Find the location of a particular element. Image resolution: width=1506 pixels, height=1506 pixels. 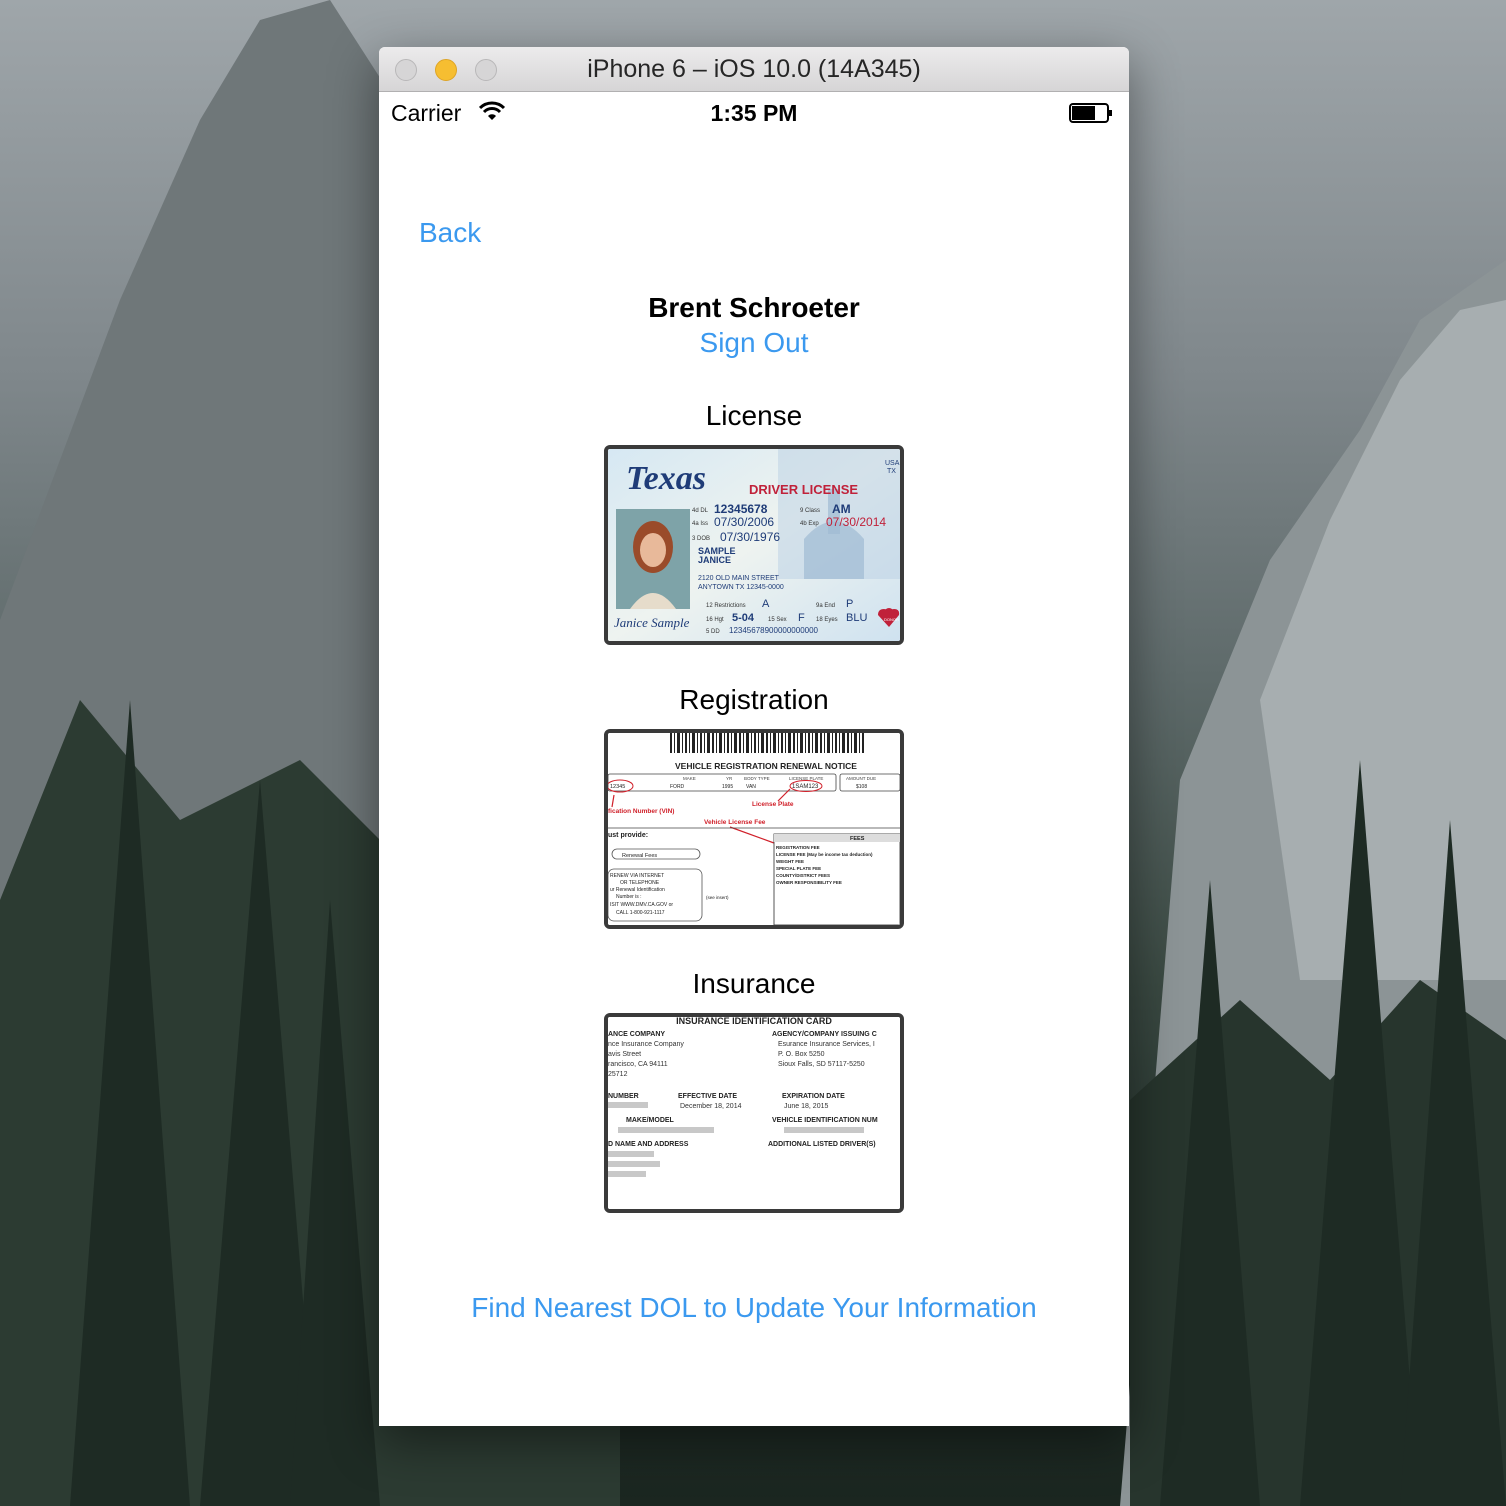

status-time: 1:35 PM is located at coordinates (754, 113).